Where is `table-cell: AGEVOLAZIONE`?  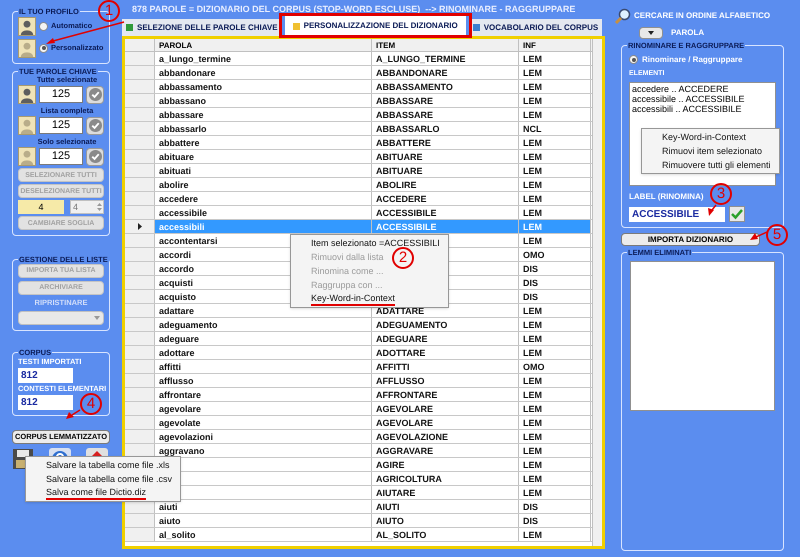 table-cell: AGEVOLAZIONE is located at coordinates (445, 436).